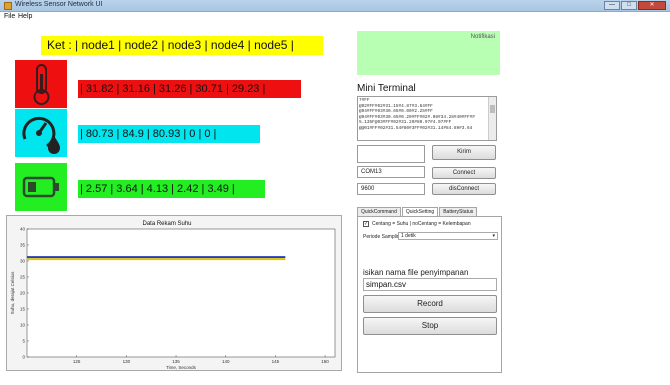 Image resolution: width=670 pixels, height=385 pixels. Describe the element at coordinates (428, 53) in the screenshot. I see `notification-panel: Notifikasi` at that location.